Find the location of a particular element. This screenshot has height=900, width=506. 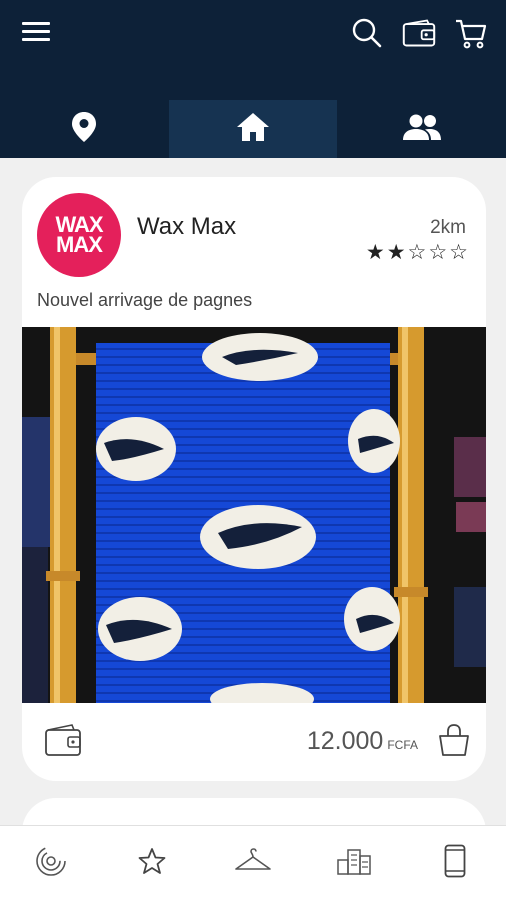

top-actions is located at coordinates (419, 33).